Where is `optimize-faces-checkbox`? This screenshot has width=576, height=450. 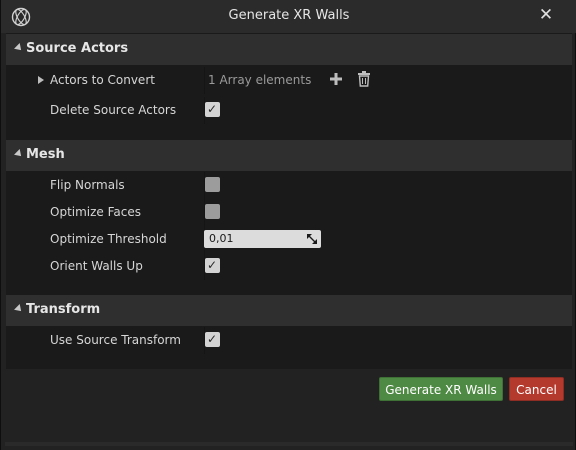
optimize-faces-checkbox is located at coordinates (212, 211).